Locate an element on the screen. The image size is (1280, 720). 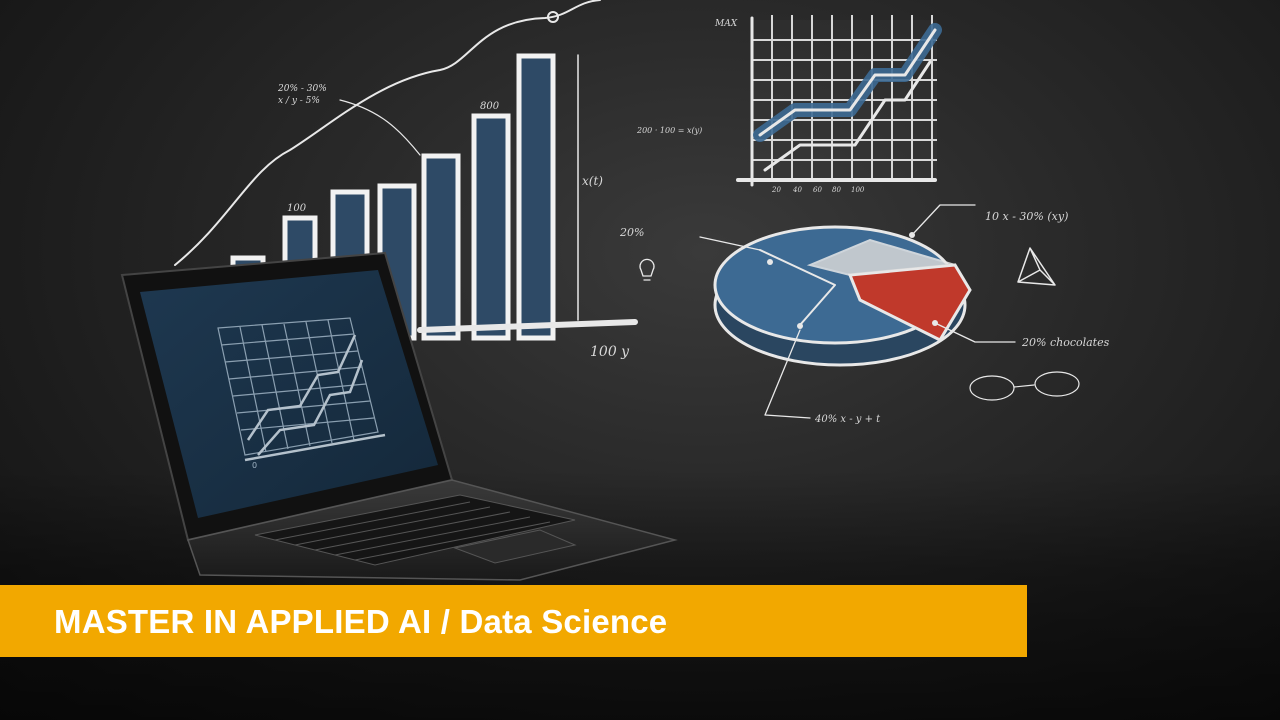
title-banner: MASTER IN APPLIED AI / Data Science is located at coordinates (513, 621).